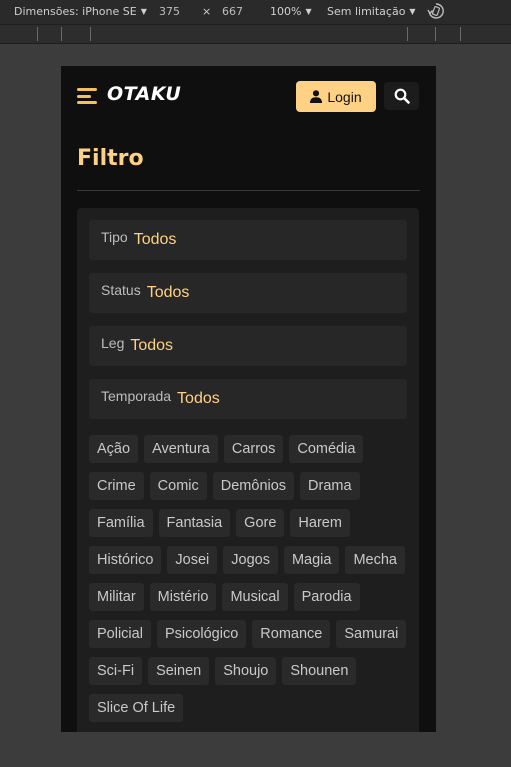 Image resolution: width=511 pixels, height=767 pixels. What do you see at coordinates (121, 290) in the screenshot?
I see `filter-label: Status` at bounding box center [121, 290].